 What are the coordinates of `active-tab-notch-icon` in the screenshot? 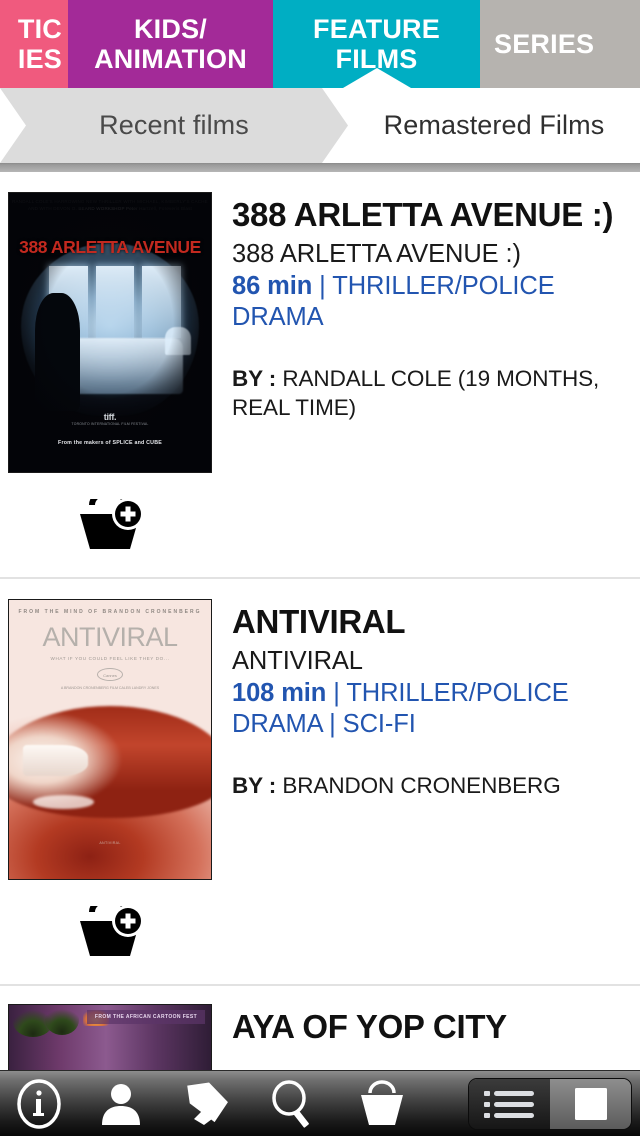 It's located at (376, 78).